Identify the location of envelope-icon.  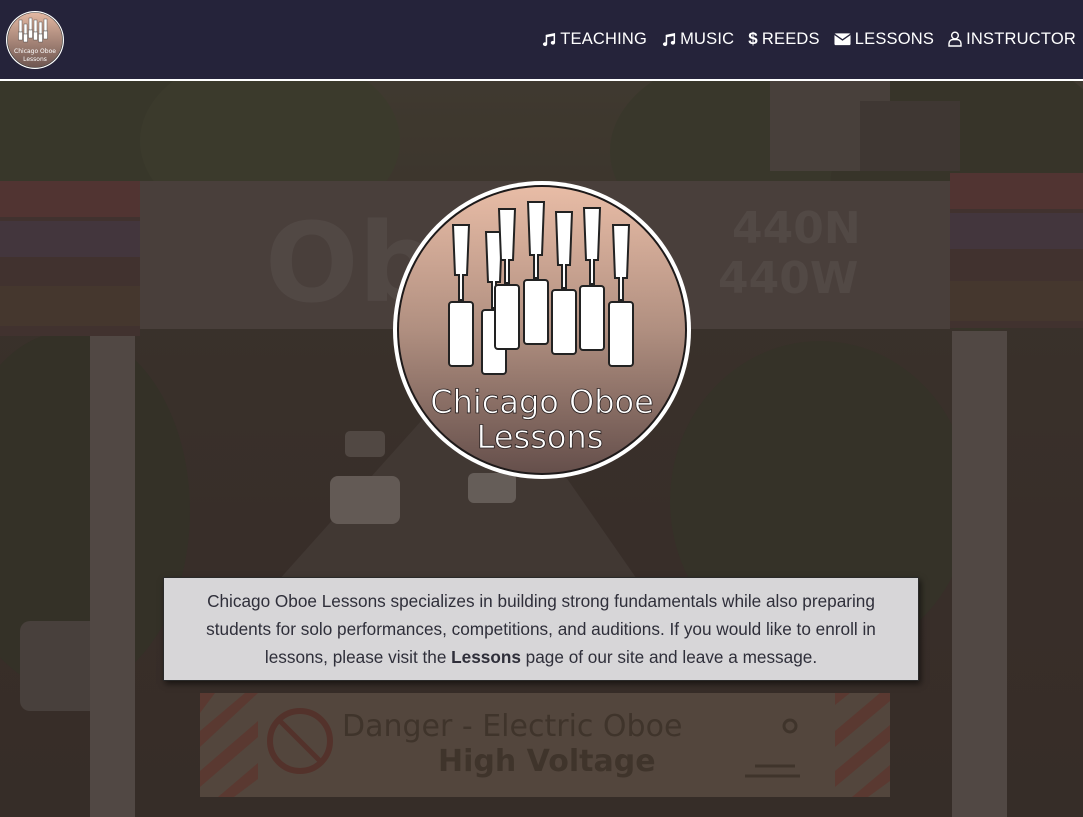
(842, 39).